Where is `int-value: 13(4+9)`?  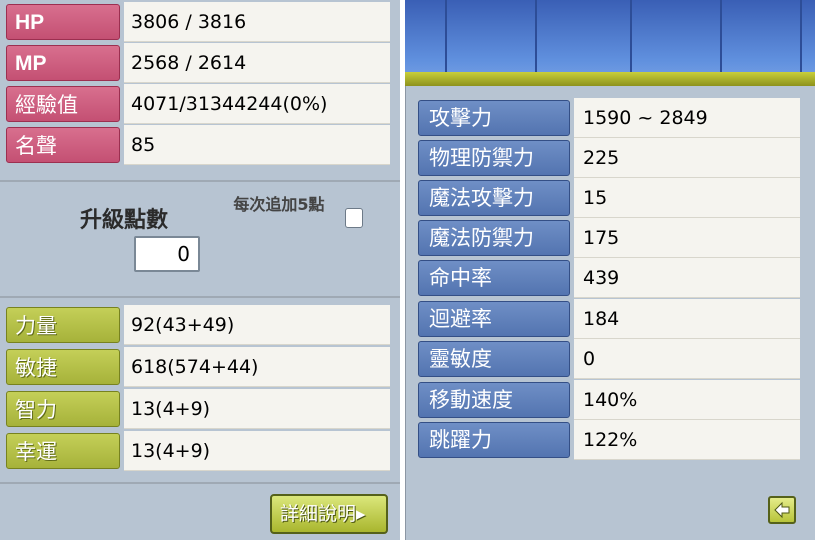
int-value: 13(4+9) is located at coordinates (257, 409).